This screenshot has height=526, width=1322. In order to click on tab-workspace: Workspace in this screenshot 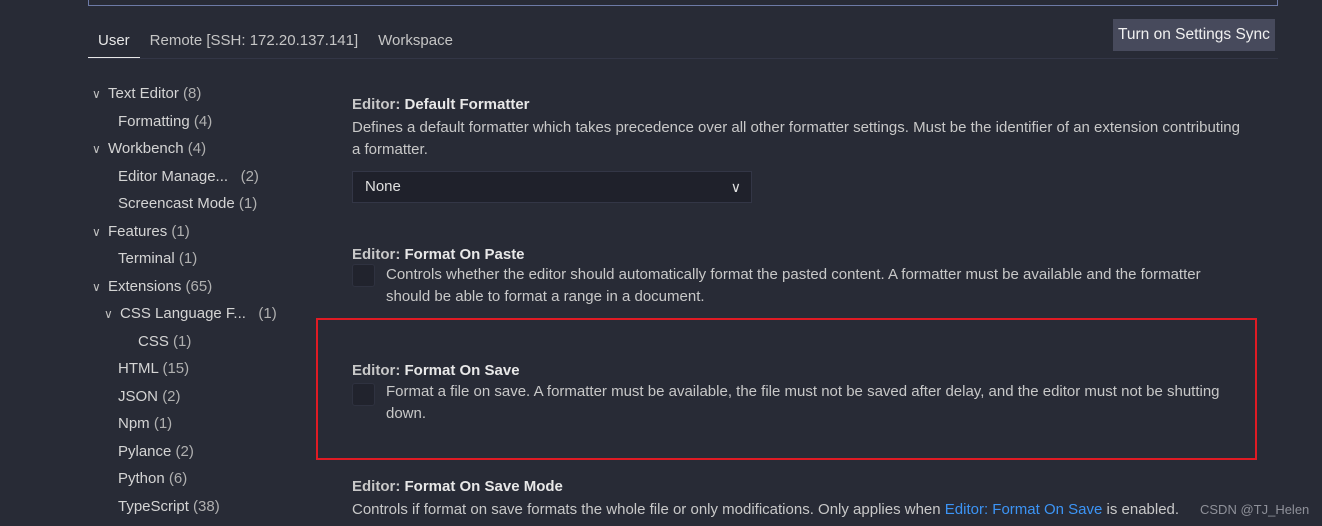, I will do `click(415, 44)`.